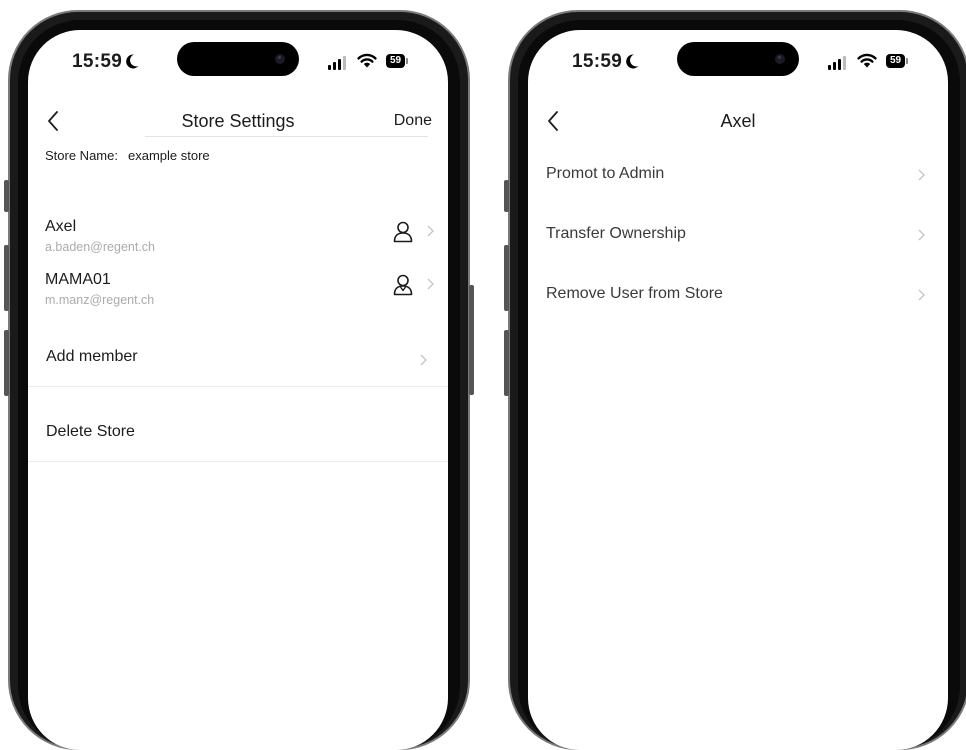 Image resolution: width=966 pixels, height=750 pixels. Describe the element at coordinates (90, 431) in the screenshot. I see `delete-store-label: Delete Store` at that location.